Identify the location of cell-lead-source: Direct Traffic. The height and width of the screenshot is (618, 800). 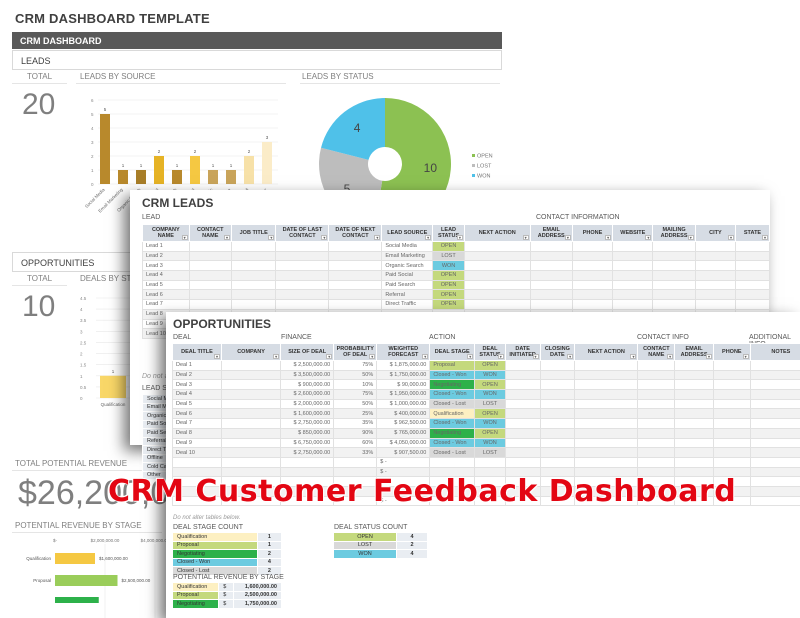
(407, 304).